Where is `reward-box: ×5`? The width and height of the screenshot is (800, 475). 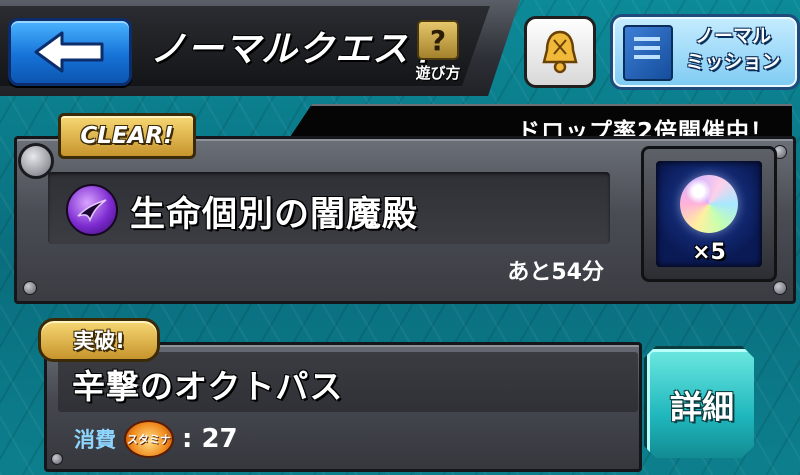
reward-box: ×5 is located at coordinates (709, 214).